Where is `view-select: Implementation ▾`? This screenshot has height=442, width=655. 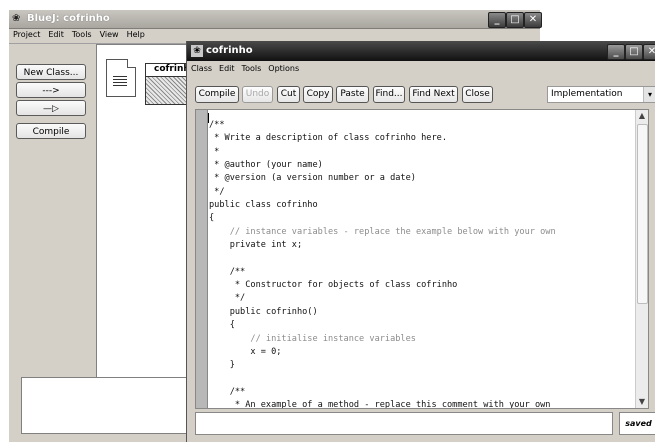 view-select: Implementation ▾ is located at coordinates (601, 94).